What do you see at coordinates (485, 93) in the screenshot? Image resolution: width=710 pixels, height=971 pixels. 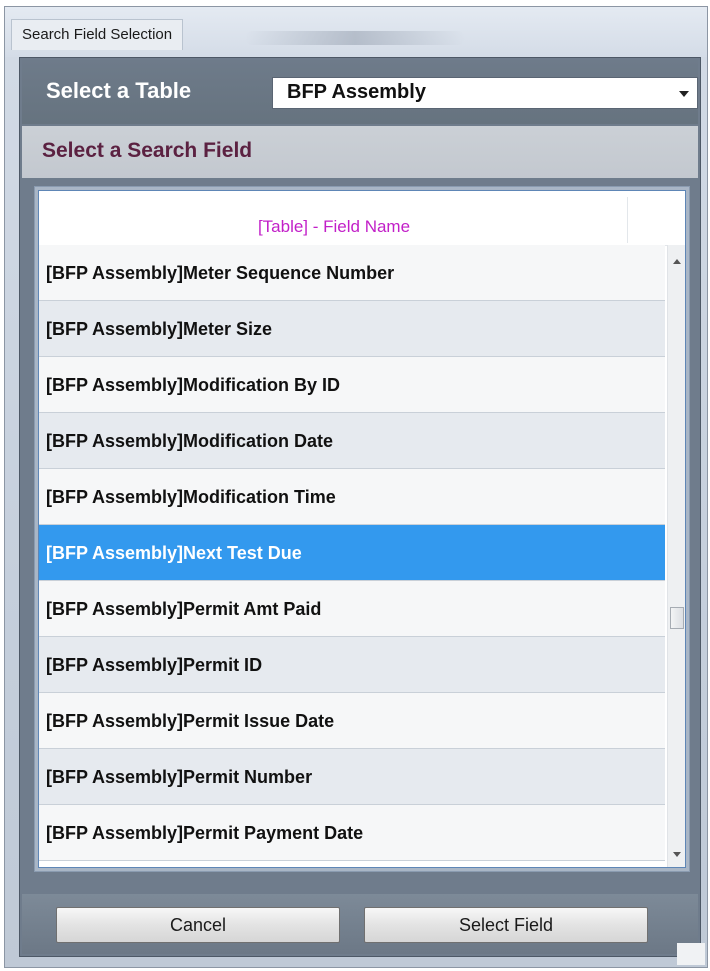 I see `table-dropdown: BFP Assembly` at bounding box center [485, 93].